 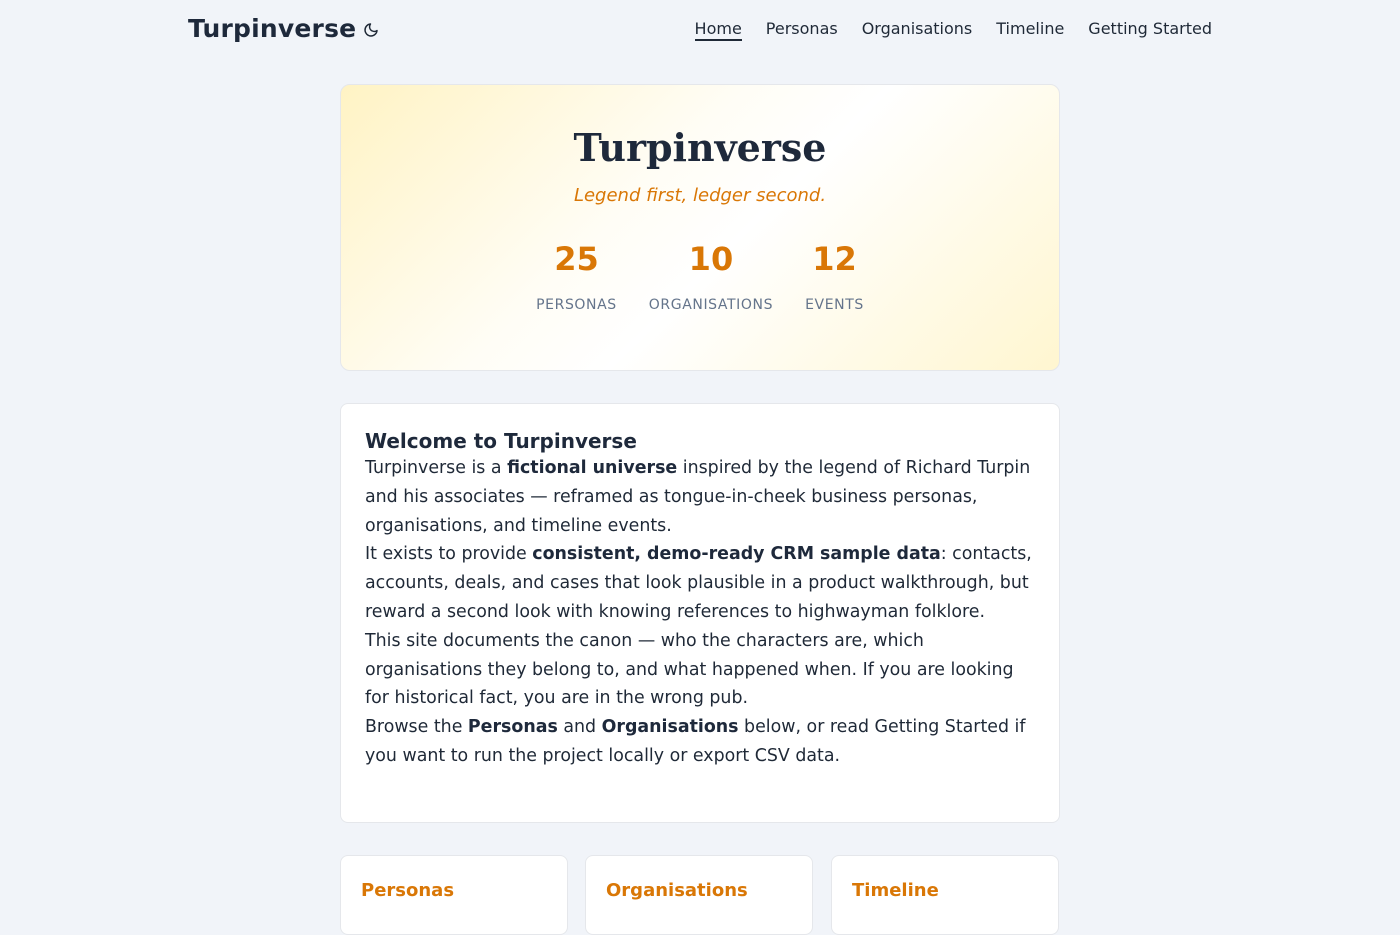 I want to click on nav-organisations: Organisations, so click(x=917, y=30).